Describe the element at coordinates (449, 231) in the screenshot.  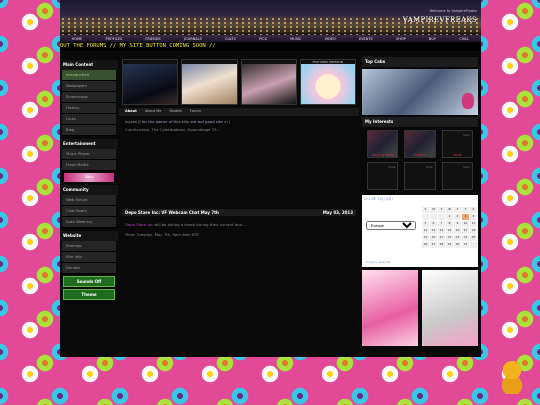
I see `calendar-day: 15` at that location.